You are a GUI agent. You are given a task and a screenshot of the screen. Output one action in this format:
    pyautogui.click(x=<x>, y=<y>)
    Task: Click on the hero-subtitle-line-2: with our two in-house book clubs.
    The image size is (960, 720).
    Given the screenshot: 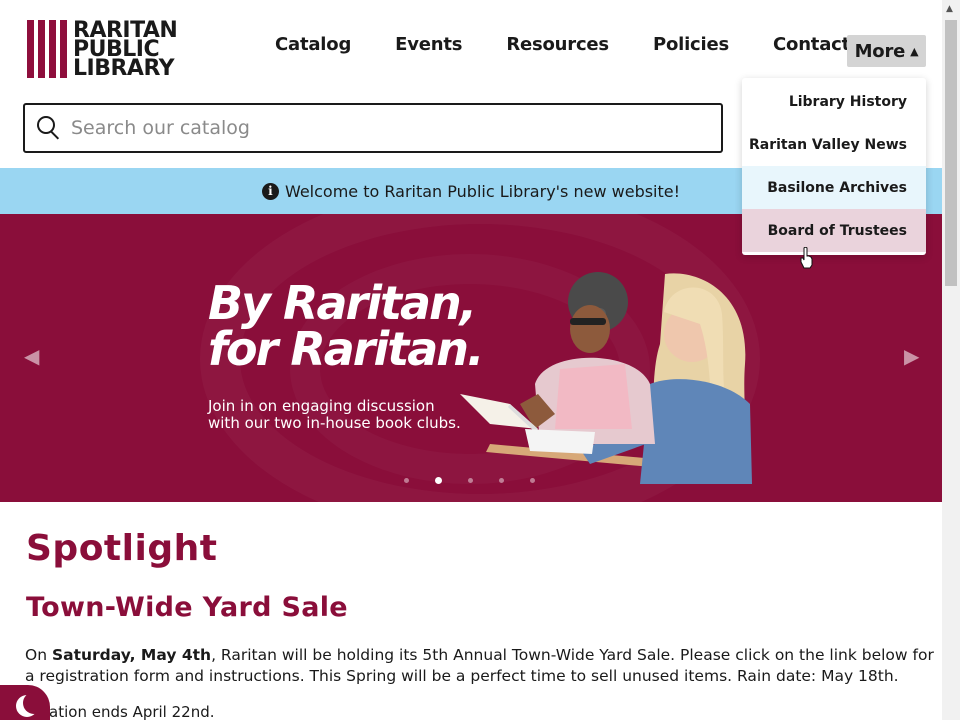 What is the action you would take?
    pyautogui.click(x=334, y=423)
    